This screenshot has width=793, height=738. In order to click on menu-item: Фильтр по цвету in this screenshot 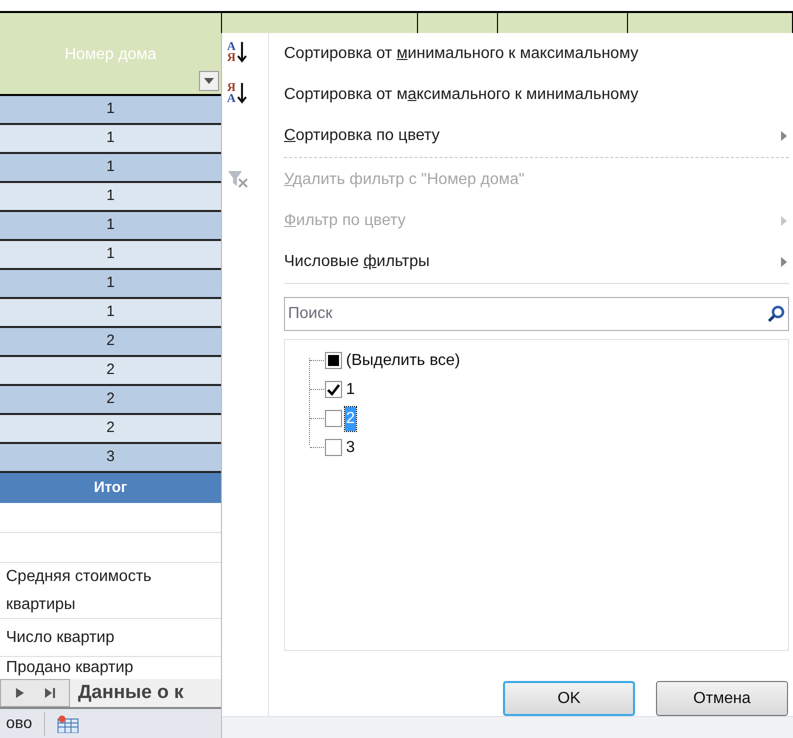, I will do `click(345, 220)`.